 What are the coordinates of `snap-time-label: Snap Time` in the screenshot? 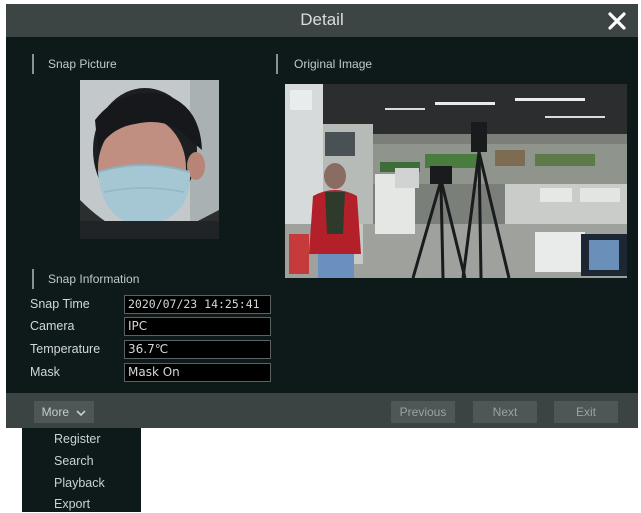 It's located at (60, 304).